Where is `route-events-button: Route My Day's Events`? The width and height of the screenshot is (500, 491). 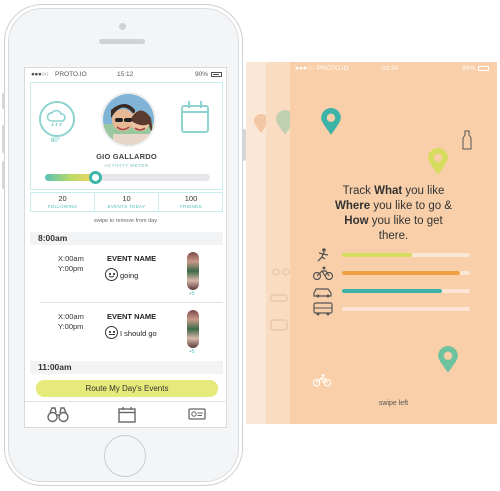 route-events-button: Route My Day's Events is located at coordinates (127, 388).